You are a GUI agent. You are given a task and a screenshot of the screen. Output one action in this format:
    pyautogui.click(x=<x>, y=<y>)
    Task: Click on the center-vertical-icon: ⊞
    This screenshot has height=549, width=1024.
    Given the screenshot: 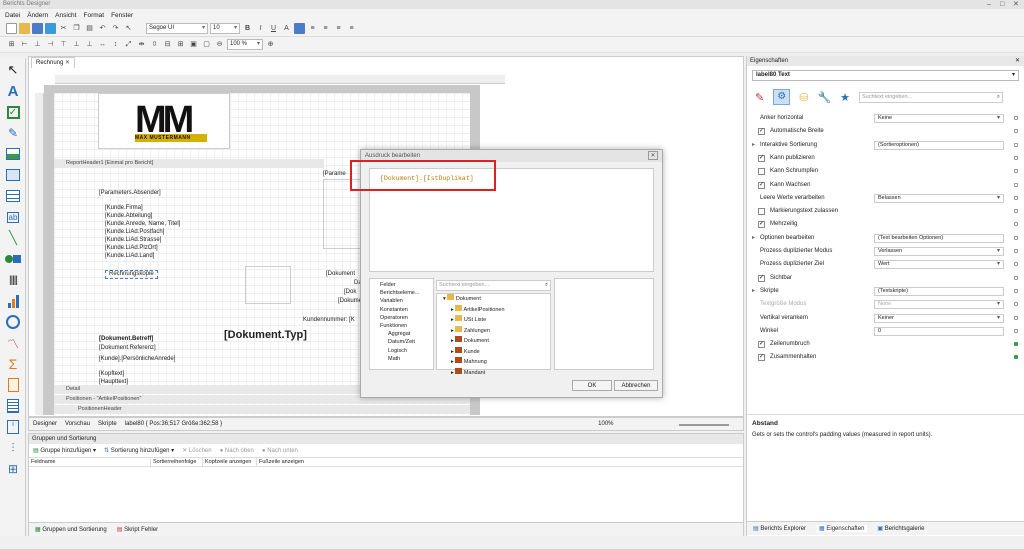 What is the action you would take?
    pyautogui.click(x=180, y=44)
    